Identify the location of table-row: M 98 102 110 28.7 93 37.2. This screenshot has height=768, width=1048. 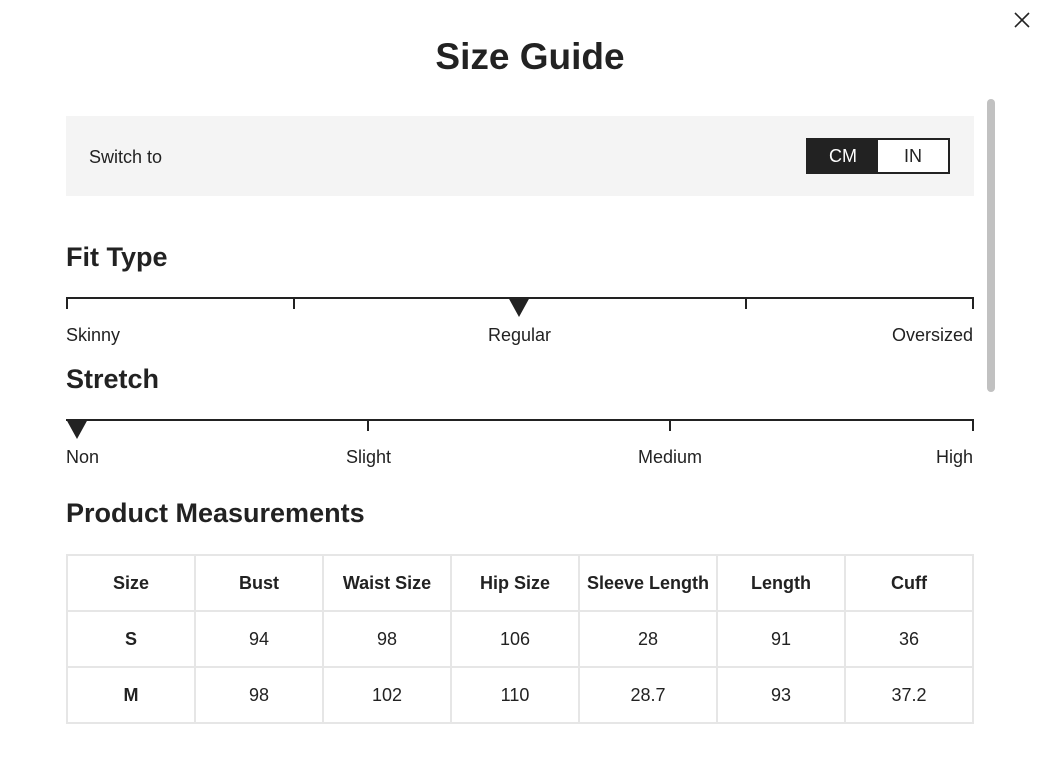
(520, 695).